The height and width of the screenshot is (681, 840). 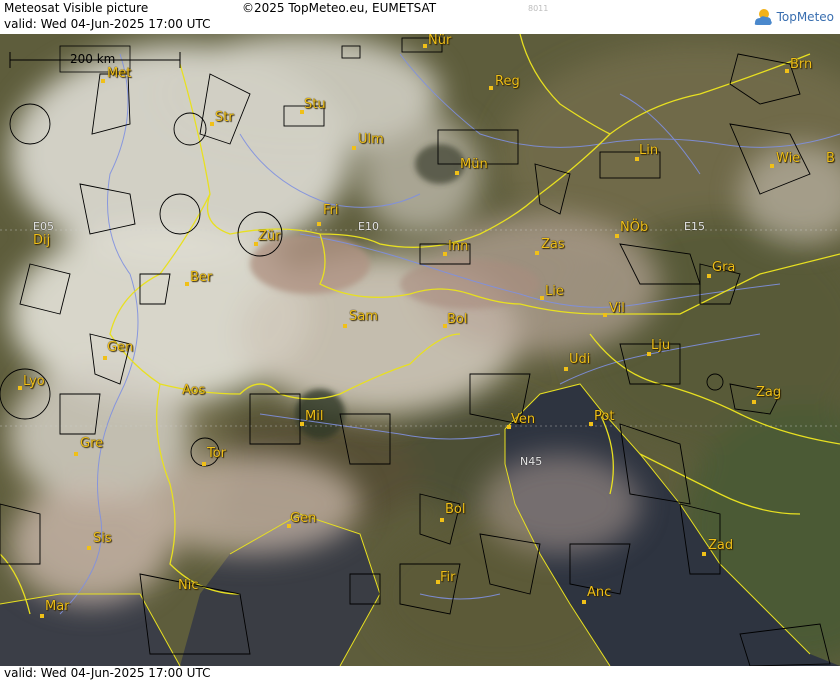 What do you see at coordinates (599, 592) in the screenshot?
I see `city-label: Anc` at bounding box center [599, 592].